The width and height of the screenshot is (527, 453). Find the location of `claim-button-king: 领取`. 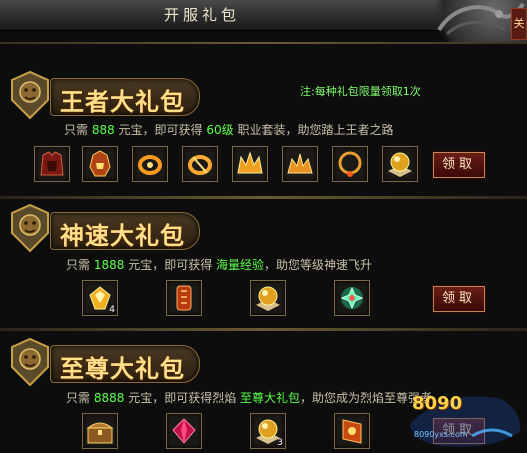

claim-button-king: 领取 is located at coordinates (459, 165).